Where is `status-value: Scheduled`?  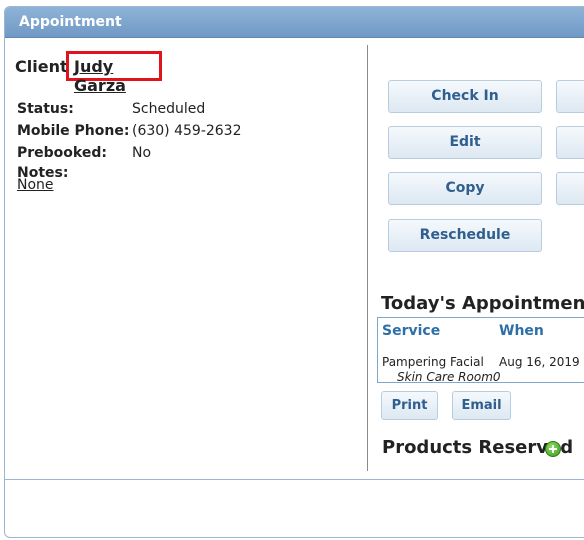 status-value: Scheduled is located at coordinates (169, 109).